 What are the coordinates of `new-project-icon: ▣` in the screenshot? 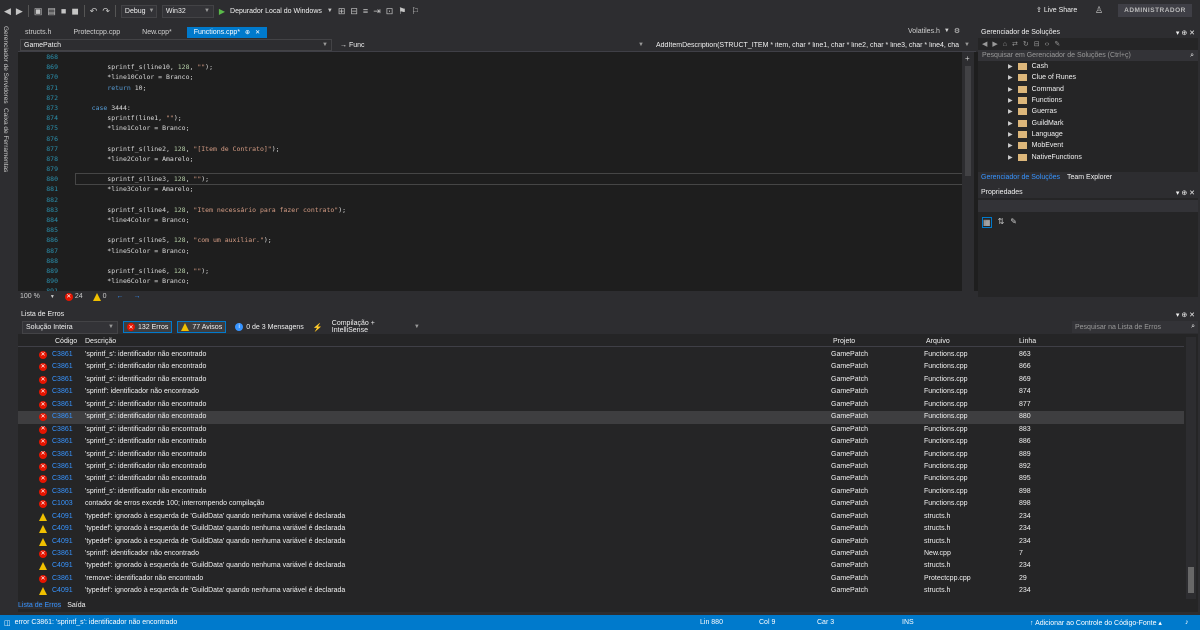 It's located at (38, 11).